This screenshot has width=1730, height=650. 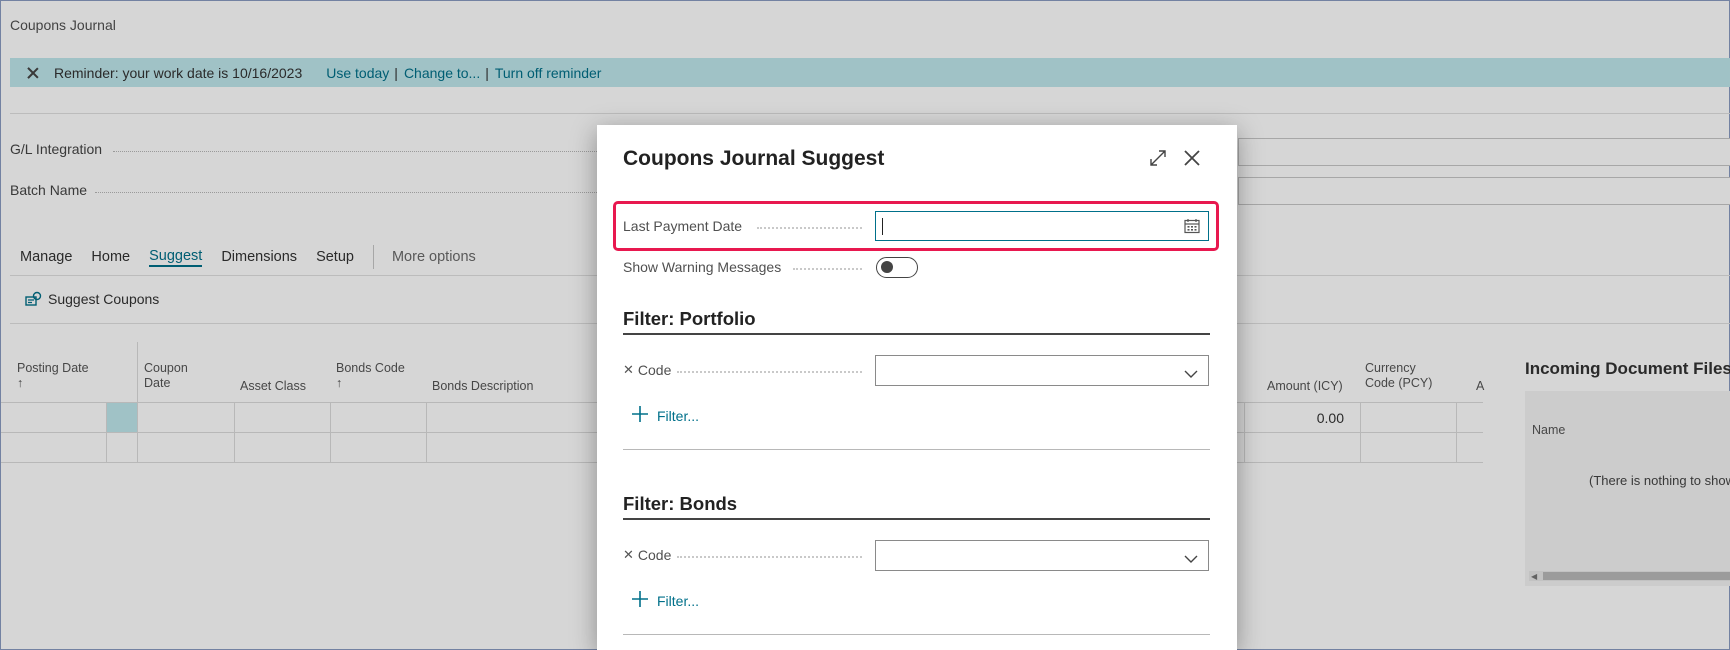 What do you see at coordinates (754, 158) in the screenshot?
I see `dialog-title: Coupons Journal Suggest` at bounding box center [754, 158].